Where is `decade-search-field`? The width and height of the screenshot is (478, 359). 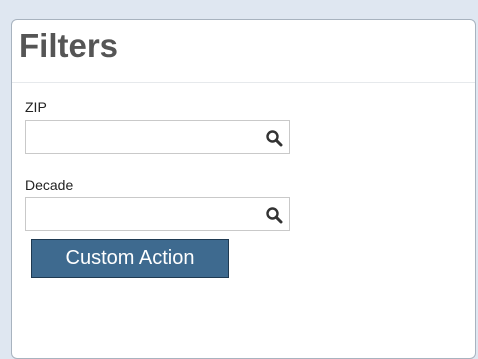
decade-search-field is located at coordinates (157, 214).